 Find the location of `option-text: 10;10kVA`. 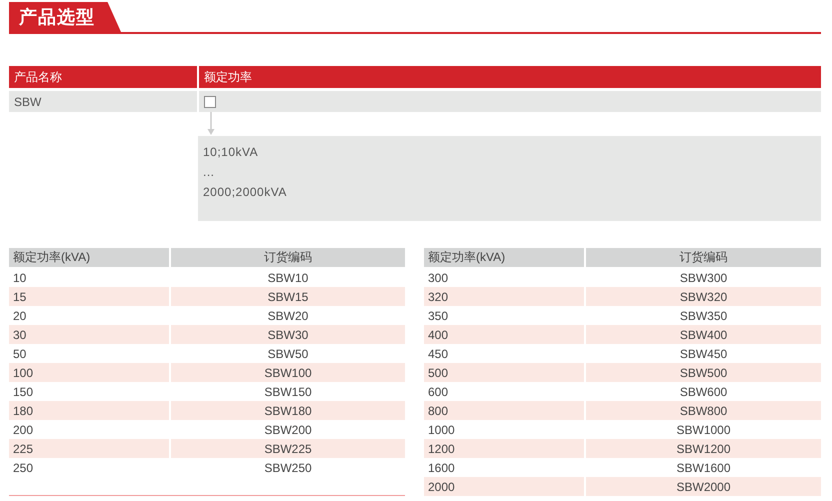

option-text: 10;10kVA is located at coordinates (231, 152).